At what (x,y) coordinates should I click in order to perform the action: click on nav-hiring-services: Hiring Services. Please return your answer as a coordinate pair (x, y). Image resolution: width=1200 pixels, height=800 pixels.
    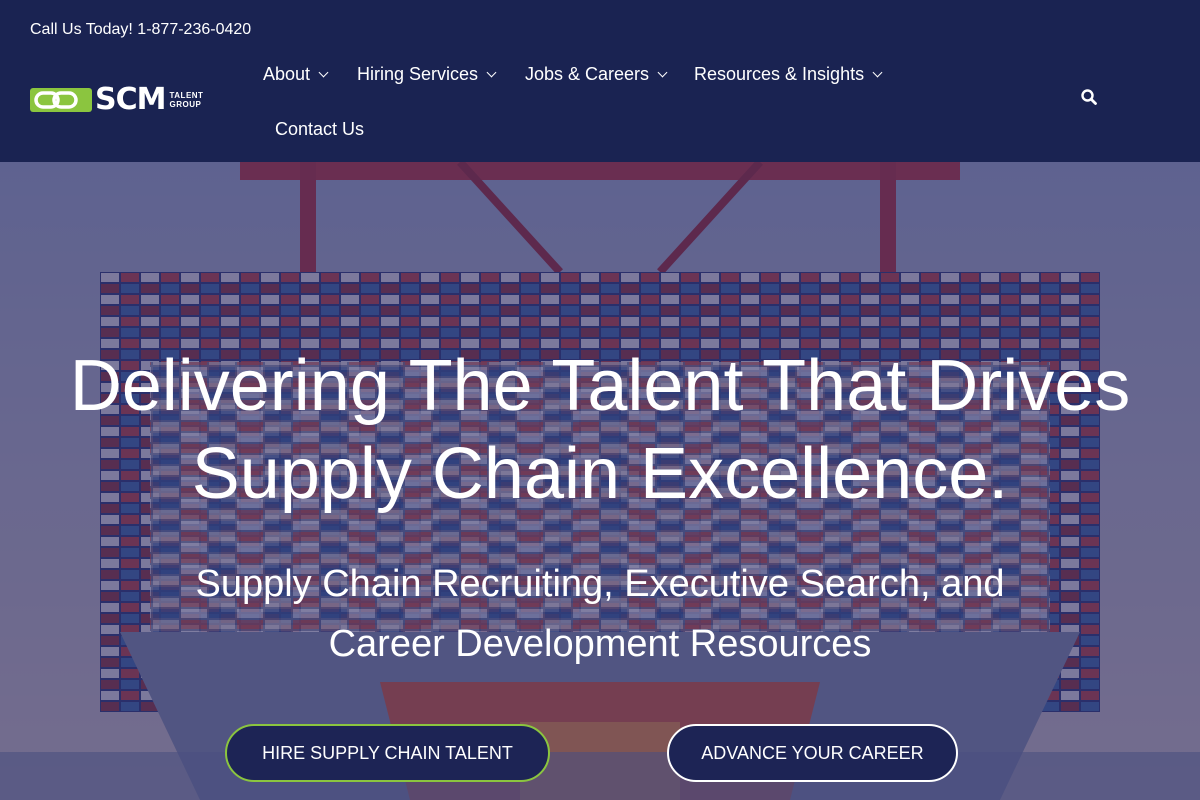
    Looking at the image, I should click on (427, 74).